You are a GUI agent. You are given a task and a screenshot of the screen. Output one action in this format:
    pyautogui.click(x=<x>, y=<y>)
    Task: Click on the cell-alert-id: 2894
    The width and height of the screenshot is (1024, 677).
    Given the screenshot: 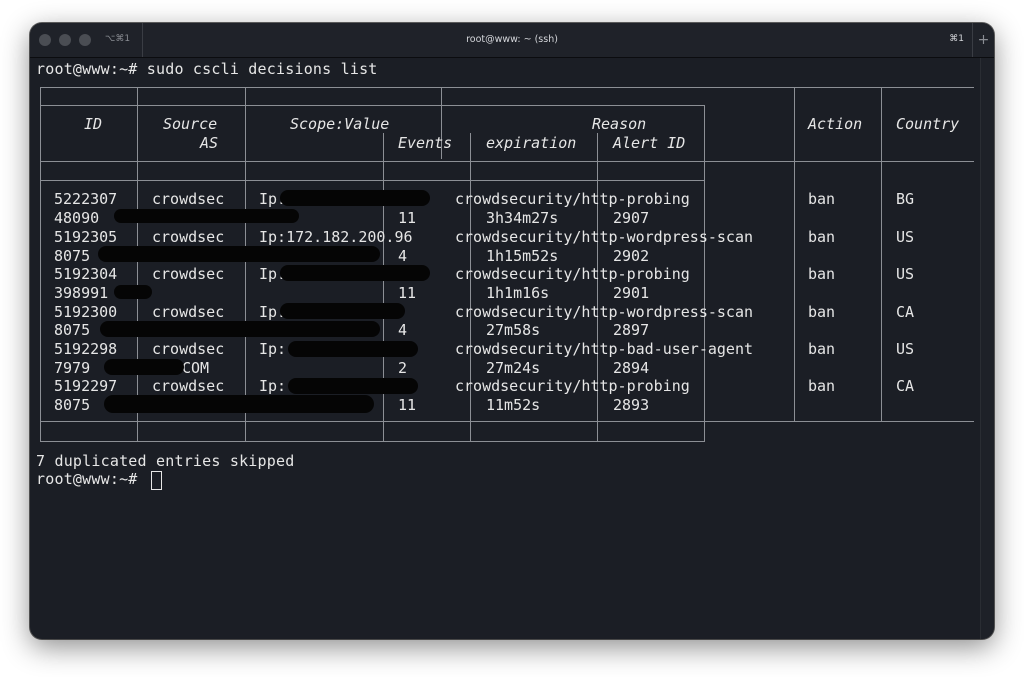 What is the action you would take?
    pyautogui.click(x=631, y=368)
    